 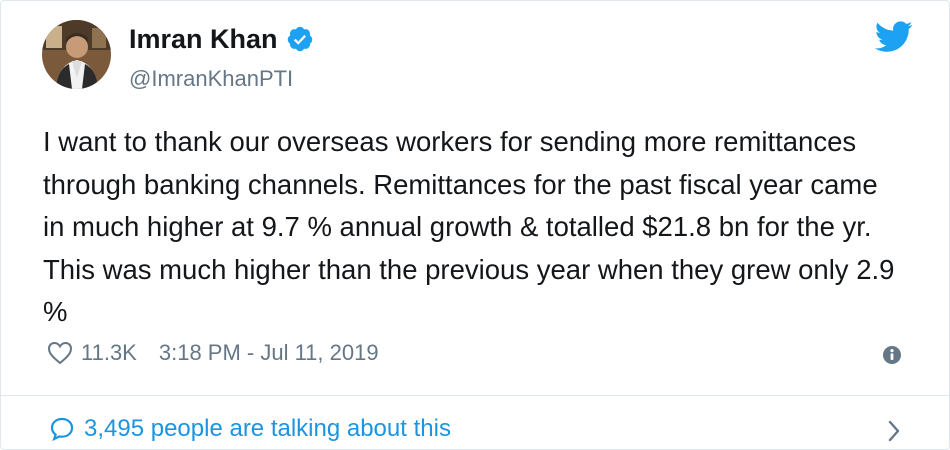 What do you see at coordinates (211, 79) in the screenshot?
I see `author-handle: @ImranKhanPTI` at bounding box center [211, 79].